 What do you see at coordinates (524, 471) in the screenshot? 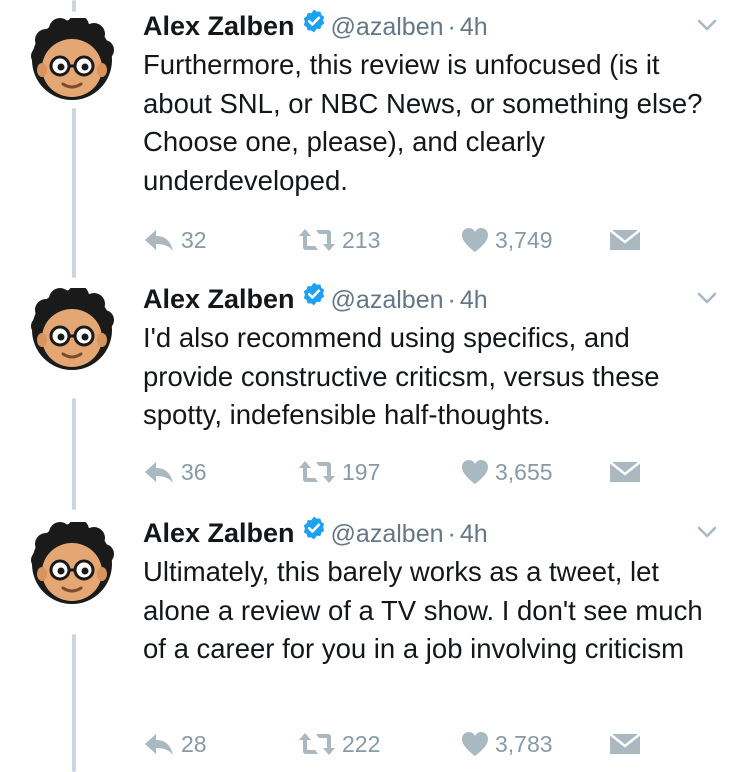
I see `like-count: 3,655` at bounding box center [524, 471].